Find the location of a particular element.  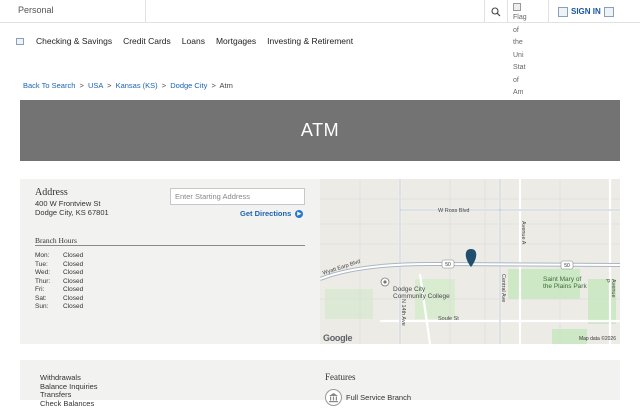

map-label-n14: N 14th Ave is located at coordinates (403, 312).